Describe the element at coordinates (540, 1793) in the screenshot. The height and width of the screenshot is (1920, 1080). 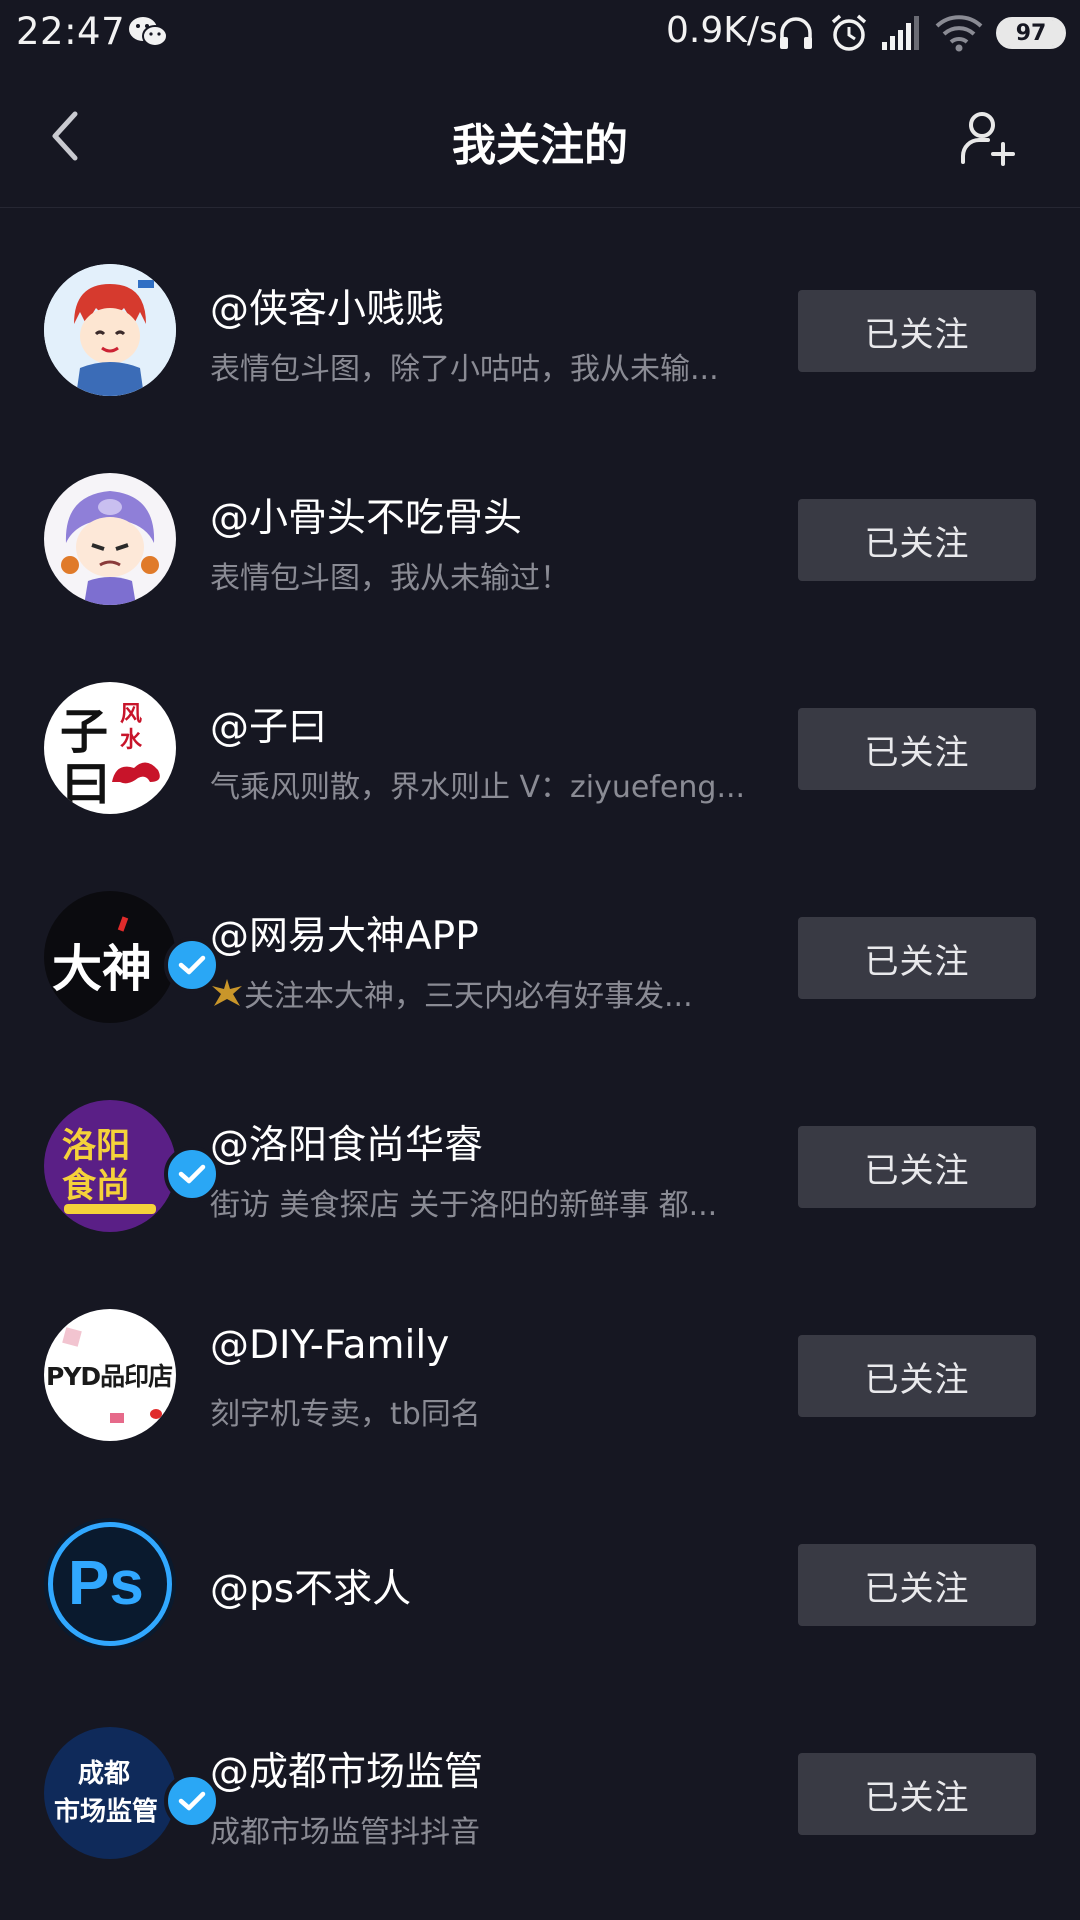
I see `list-item: 成都 市场监管 @成都市场监管 成都市场监管抖抖音 已关注` at that location.